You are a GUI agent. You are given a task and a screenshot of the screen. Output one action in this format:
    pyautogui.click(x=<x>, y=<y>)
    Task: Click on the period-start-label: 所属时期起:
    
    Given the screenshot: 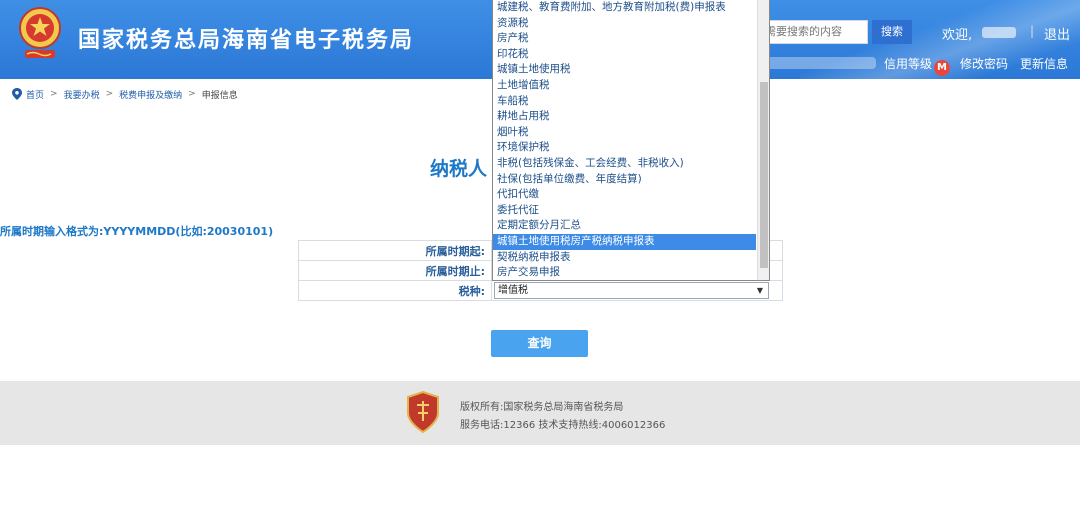 What is the action you would take?
    pyautogui.click(x=395, y=250)
    